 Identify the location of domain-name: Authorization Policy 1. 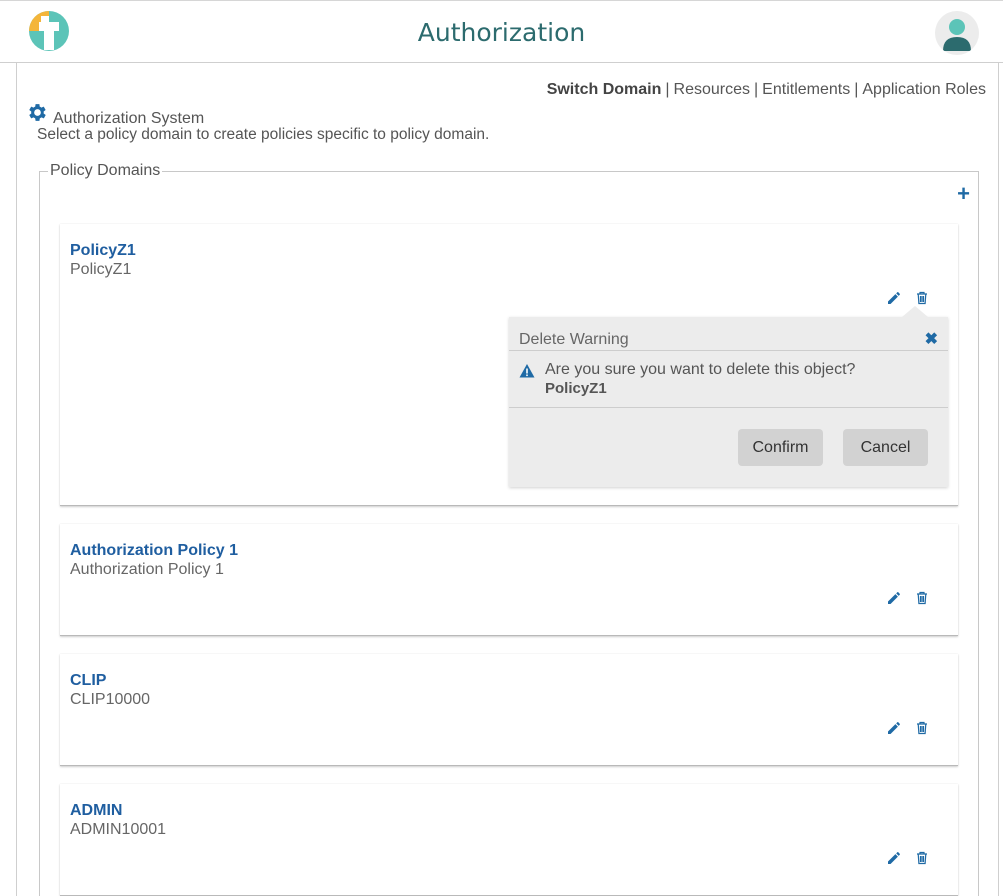
(154, 551).